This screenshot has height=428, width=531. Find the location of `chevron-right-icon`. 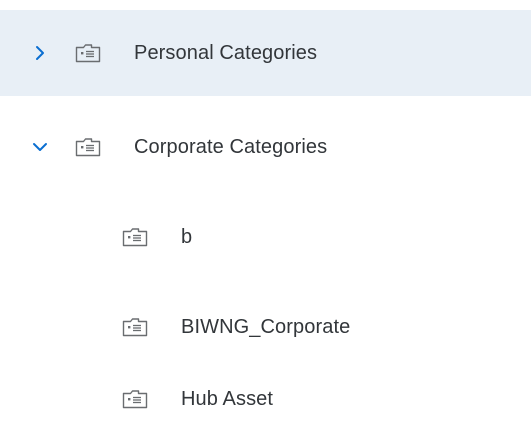

chevron-right-icon is located at coordinates (40, 53).